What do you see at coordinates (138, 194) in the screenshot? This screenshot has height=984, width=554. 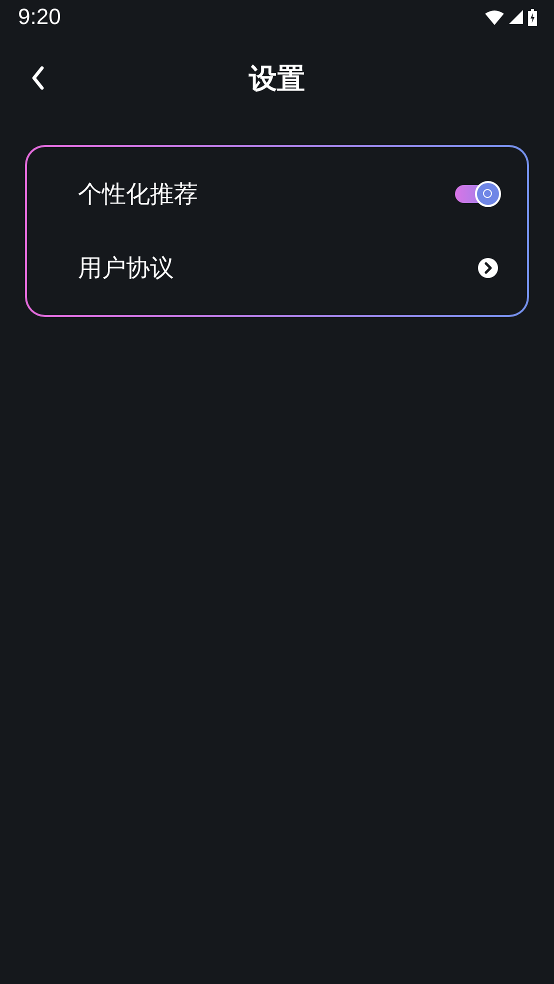 I see `setting-label: 个性化推荐` at bounding box center [138, 194].